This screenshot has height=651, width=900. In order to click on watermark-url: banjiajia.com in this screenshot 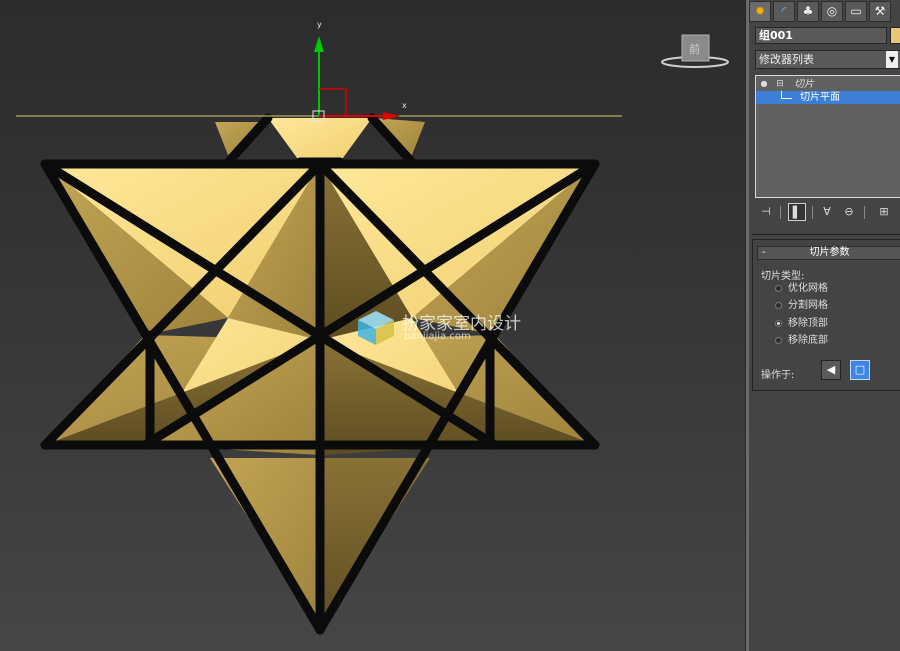, I will do `click(437, 336)`.